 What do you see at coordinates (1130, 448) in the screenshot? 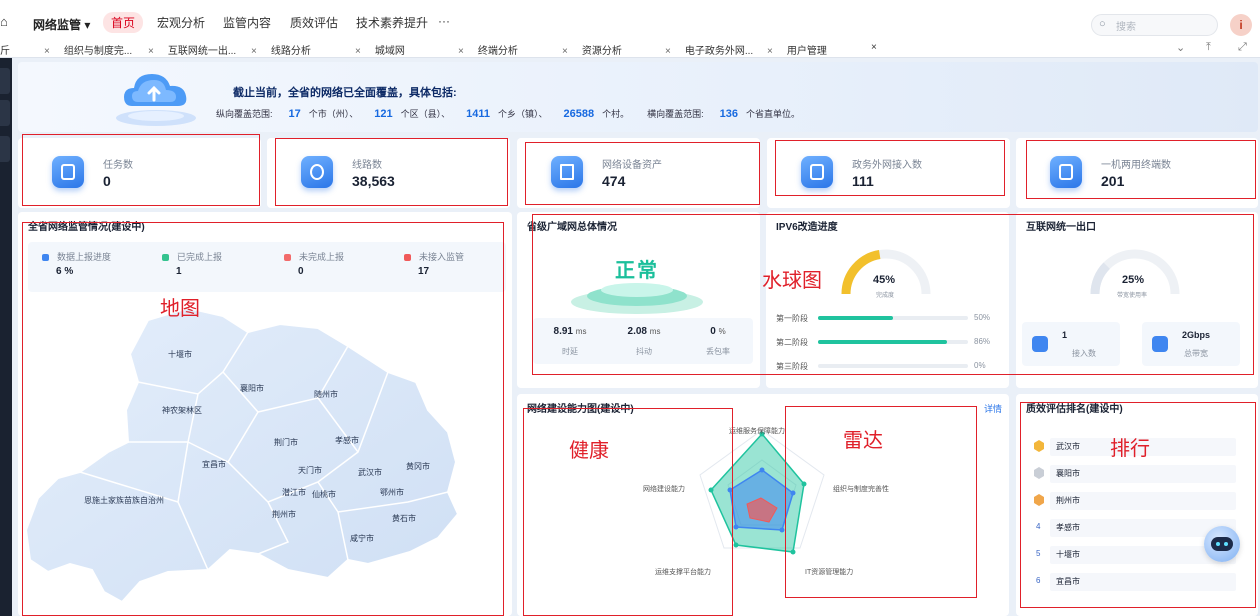
I see `annotation-ranking: 排行` at bounding box center [1130, 448].